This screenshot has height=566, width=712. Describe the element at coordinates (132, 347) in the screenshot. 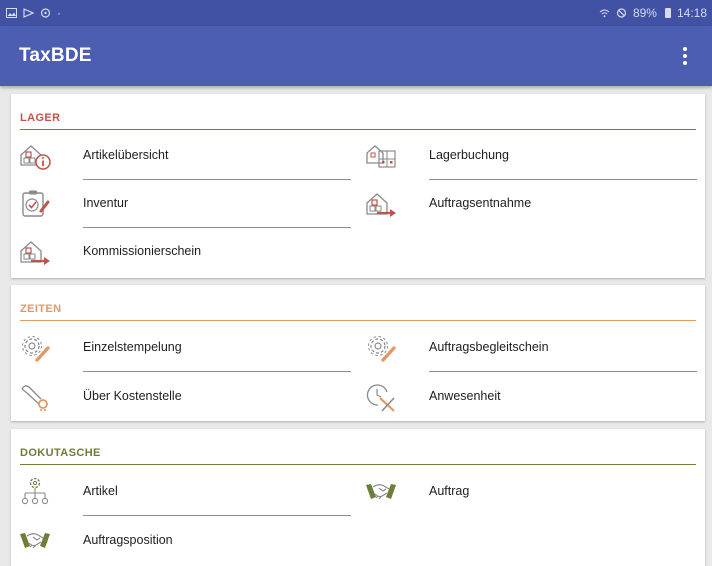

I see `menu-item-label: Einzelstempelung` at that location.